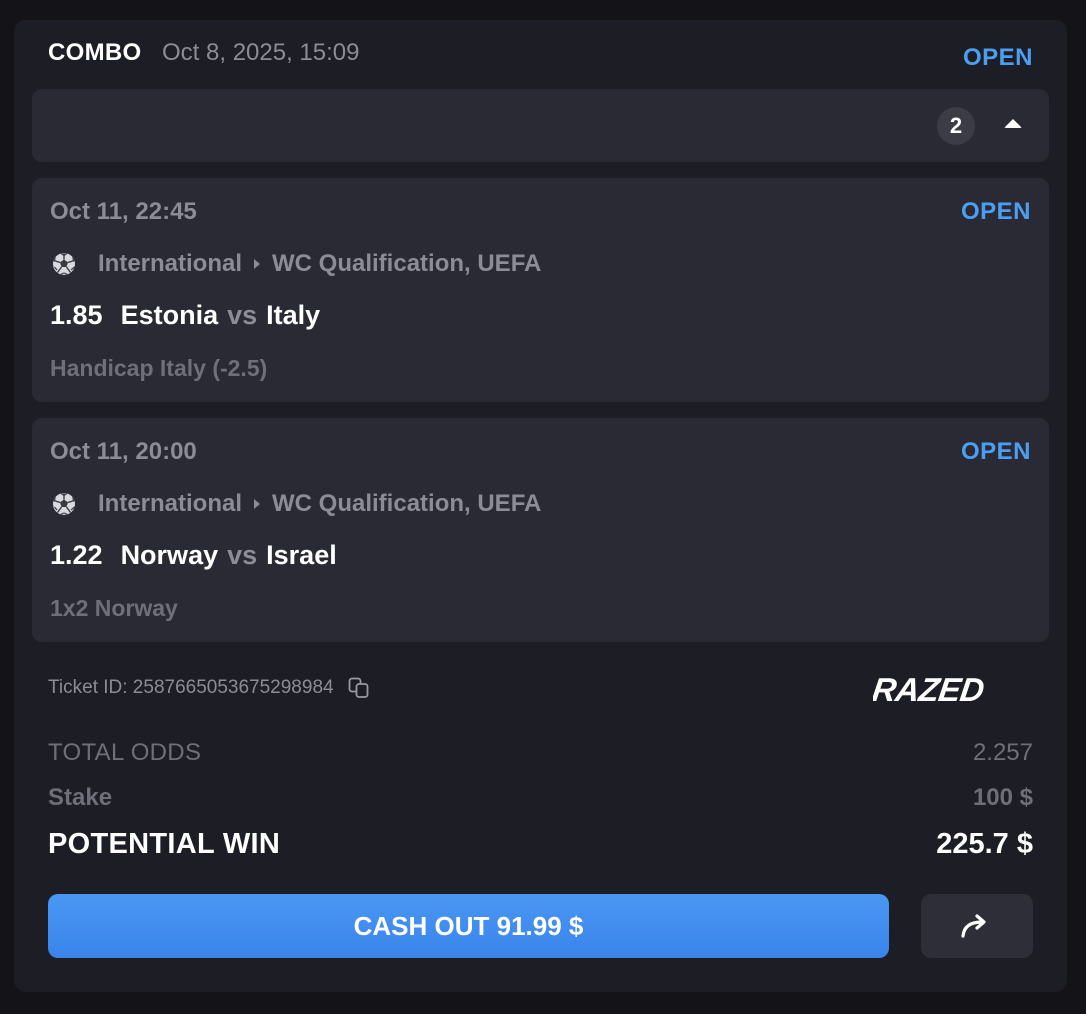  I want to click on potential-win-label: POTENTIAL WIN, so click(164, 844).